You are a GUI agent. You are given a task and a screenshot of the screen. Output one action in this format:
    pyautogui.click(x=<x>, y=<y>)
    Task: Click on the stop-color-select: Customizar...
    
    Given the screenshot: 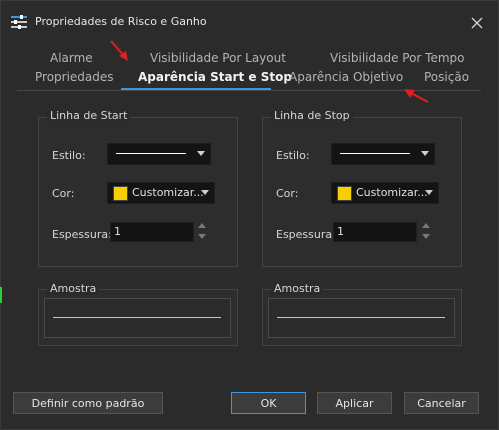 What is the action you would take?
    pyautogui.click(x=385, y=193)
    